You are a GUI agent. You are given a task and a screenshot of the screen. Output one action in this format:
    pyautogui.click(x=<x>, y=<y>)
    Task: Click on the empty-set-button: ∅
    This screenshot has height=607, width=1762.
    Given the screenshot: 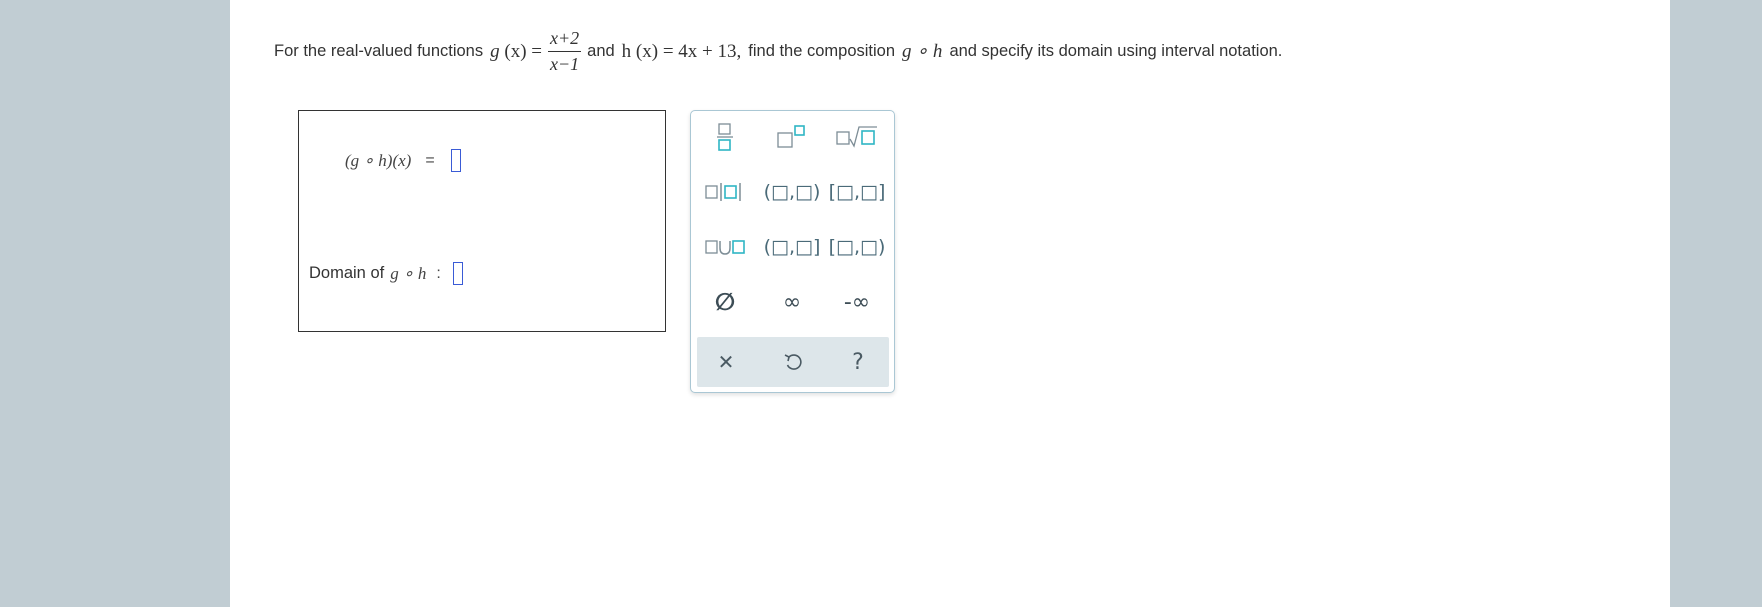 What is the action you would take?
    pyautogui.click(x=725, y=302)
    